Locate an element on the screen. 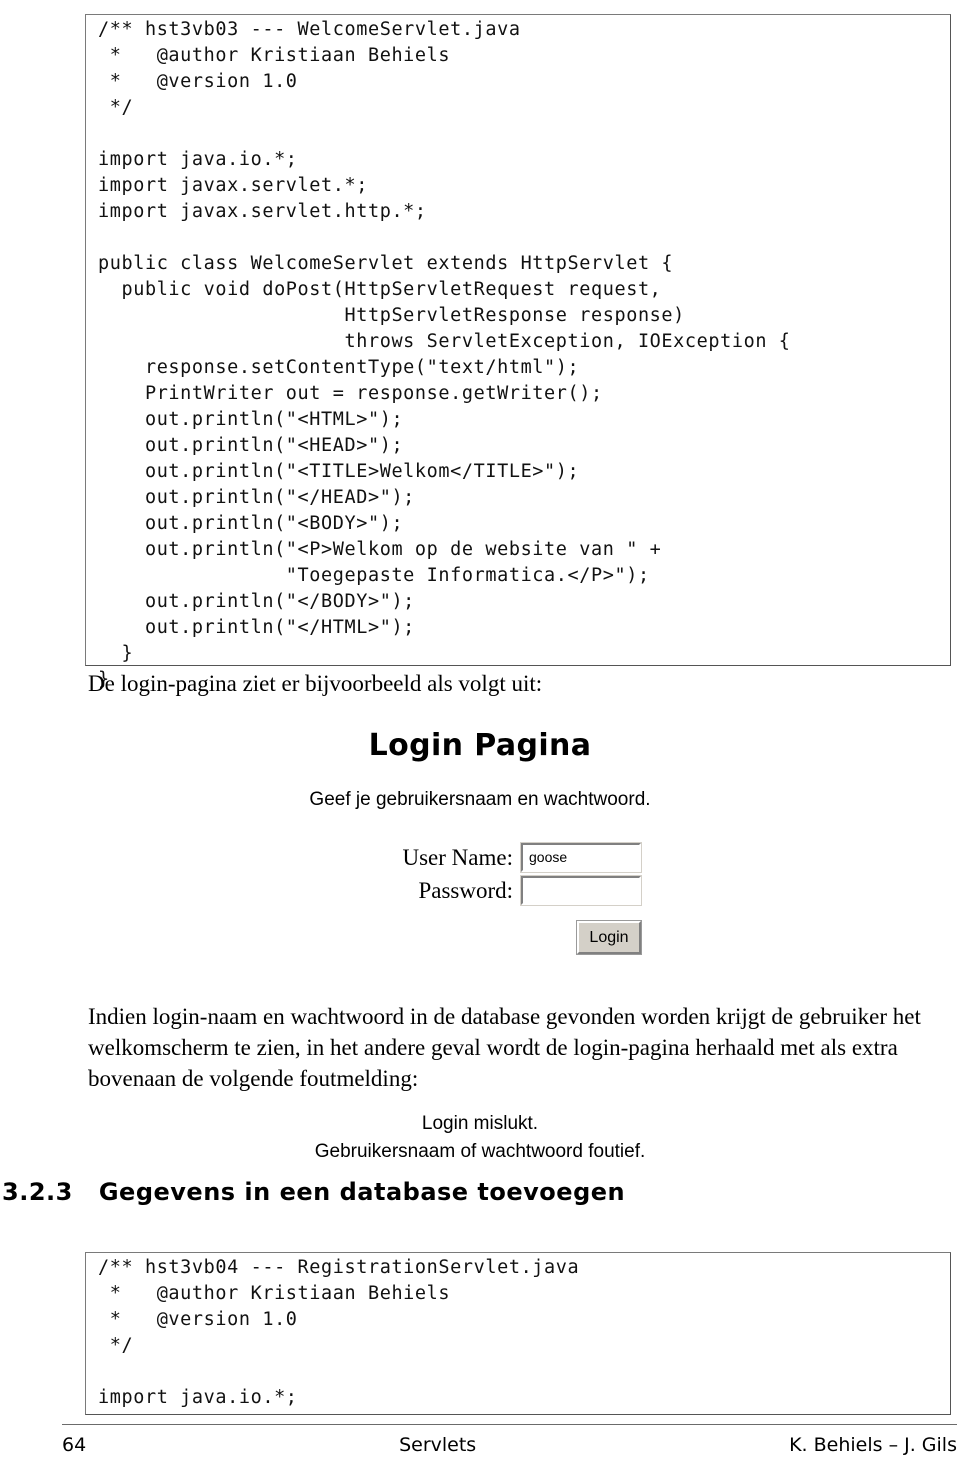 This screenshot has width=960, height=1463. submit-row: Login is located at coordinates (519, 937).